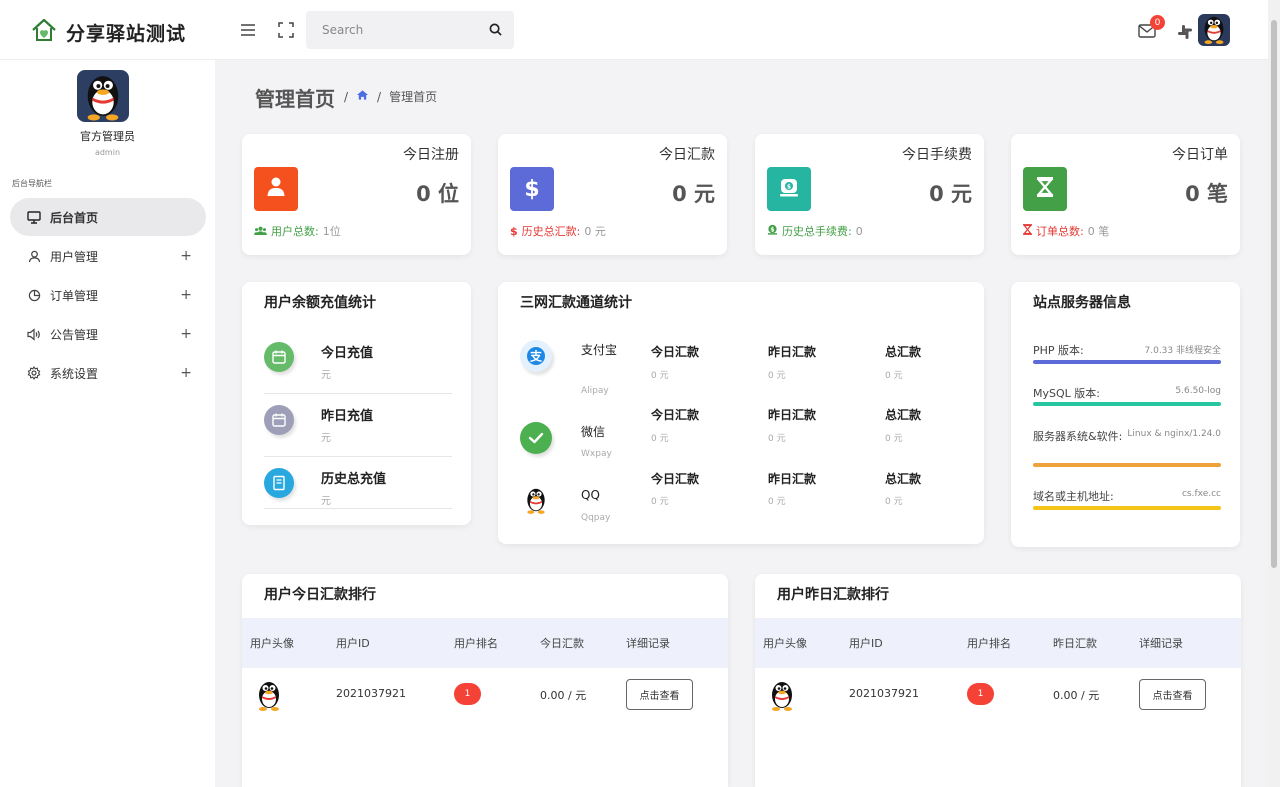 The image size is (1280, 787). Describe the element at coordinates (74, 256) in the screenshot. I see `sidebar-item-label: 用户管理` at that location.